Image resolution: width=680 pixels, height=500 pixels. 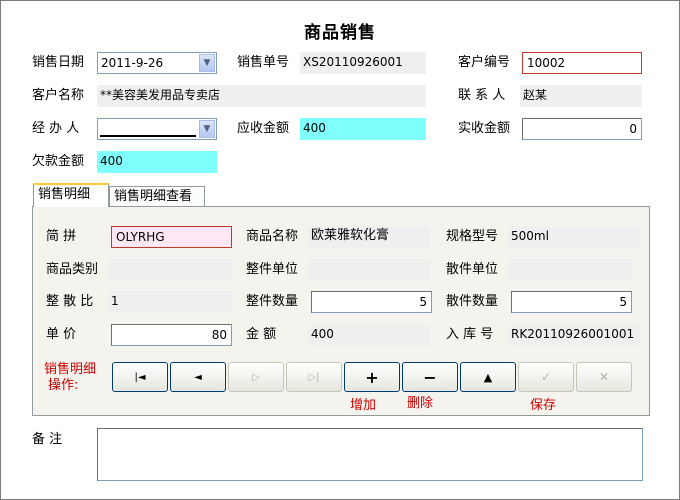 I want to click on loose-qty-input: 5, so click(x=571, y=302).